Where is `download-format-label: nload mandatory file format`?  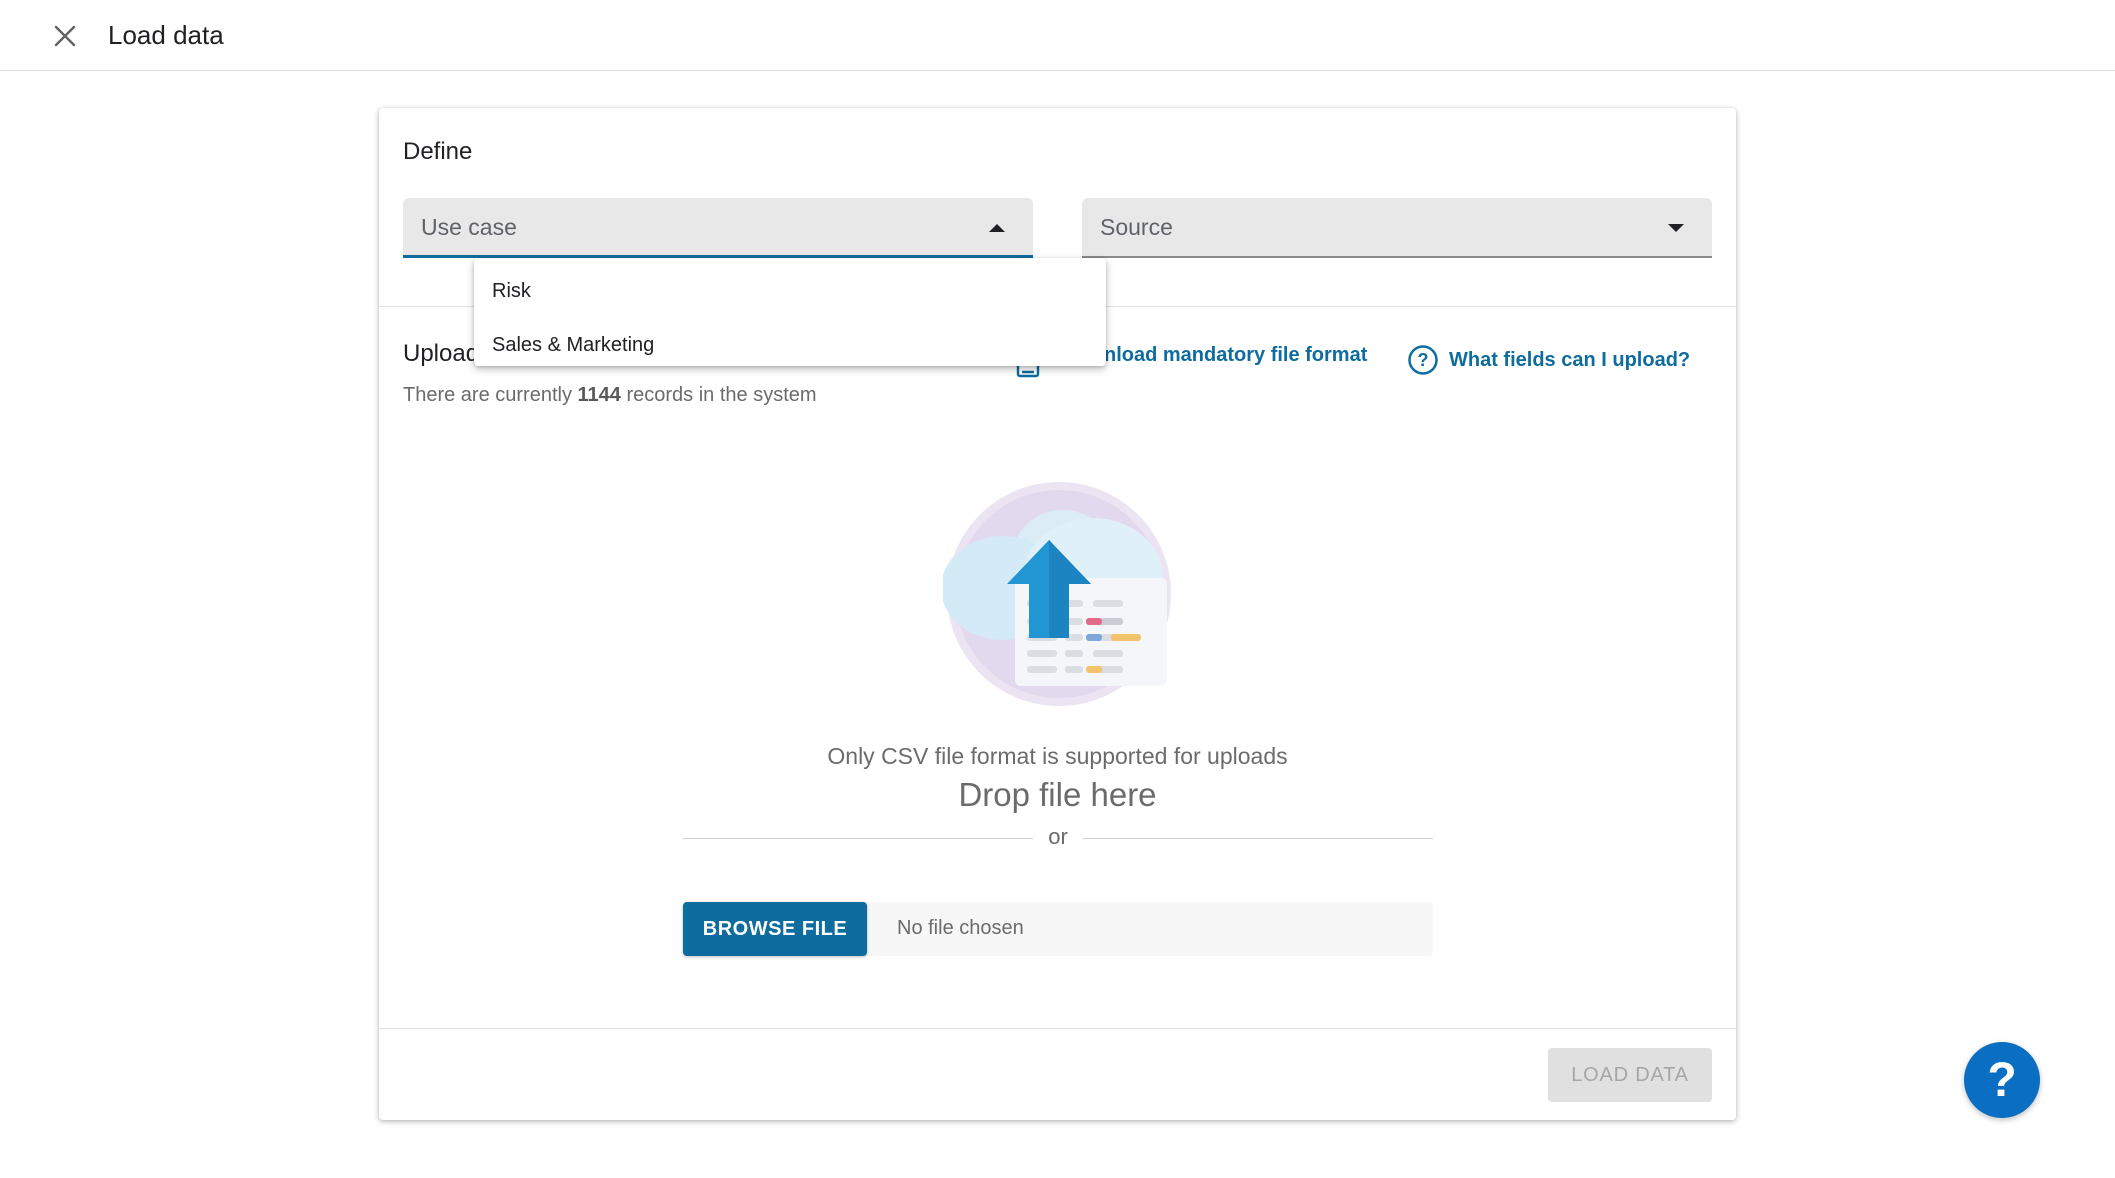
download-format-label: nload mandatory file format is located at coordinates (1236, 355).